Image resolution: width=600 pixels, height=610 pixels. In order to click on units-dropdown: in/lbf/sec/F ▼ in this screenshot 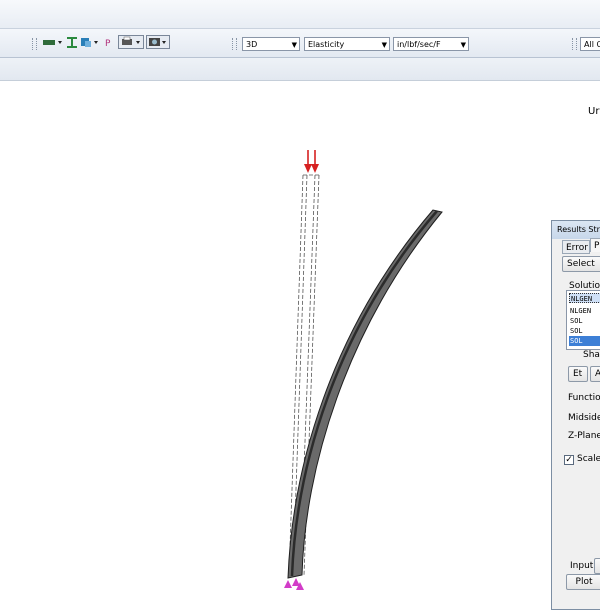, I will do `click(431, 44)`.